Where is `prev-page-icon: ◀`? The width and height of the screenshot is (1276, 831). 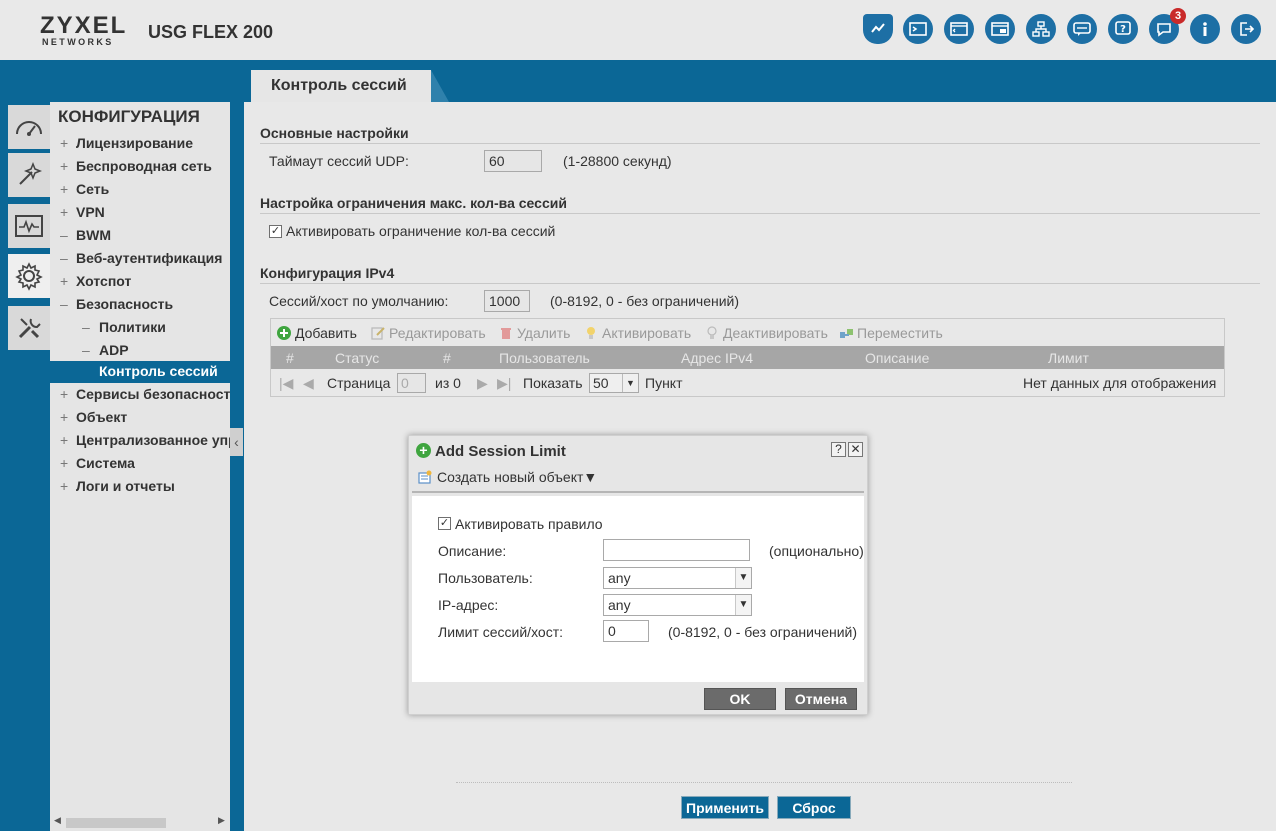
prev-page-icon: ◀ is located at coordinates (308, 383).